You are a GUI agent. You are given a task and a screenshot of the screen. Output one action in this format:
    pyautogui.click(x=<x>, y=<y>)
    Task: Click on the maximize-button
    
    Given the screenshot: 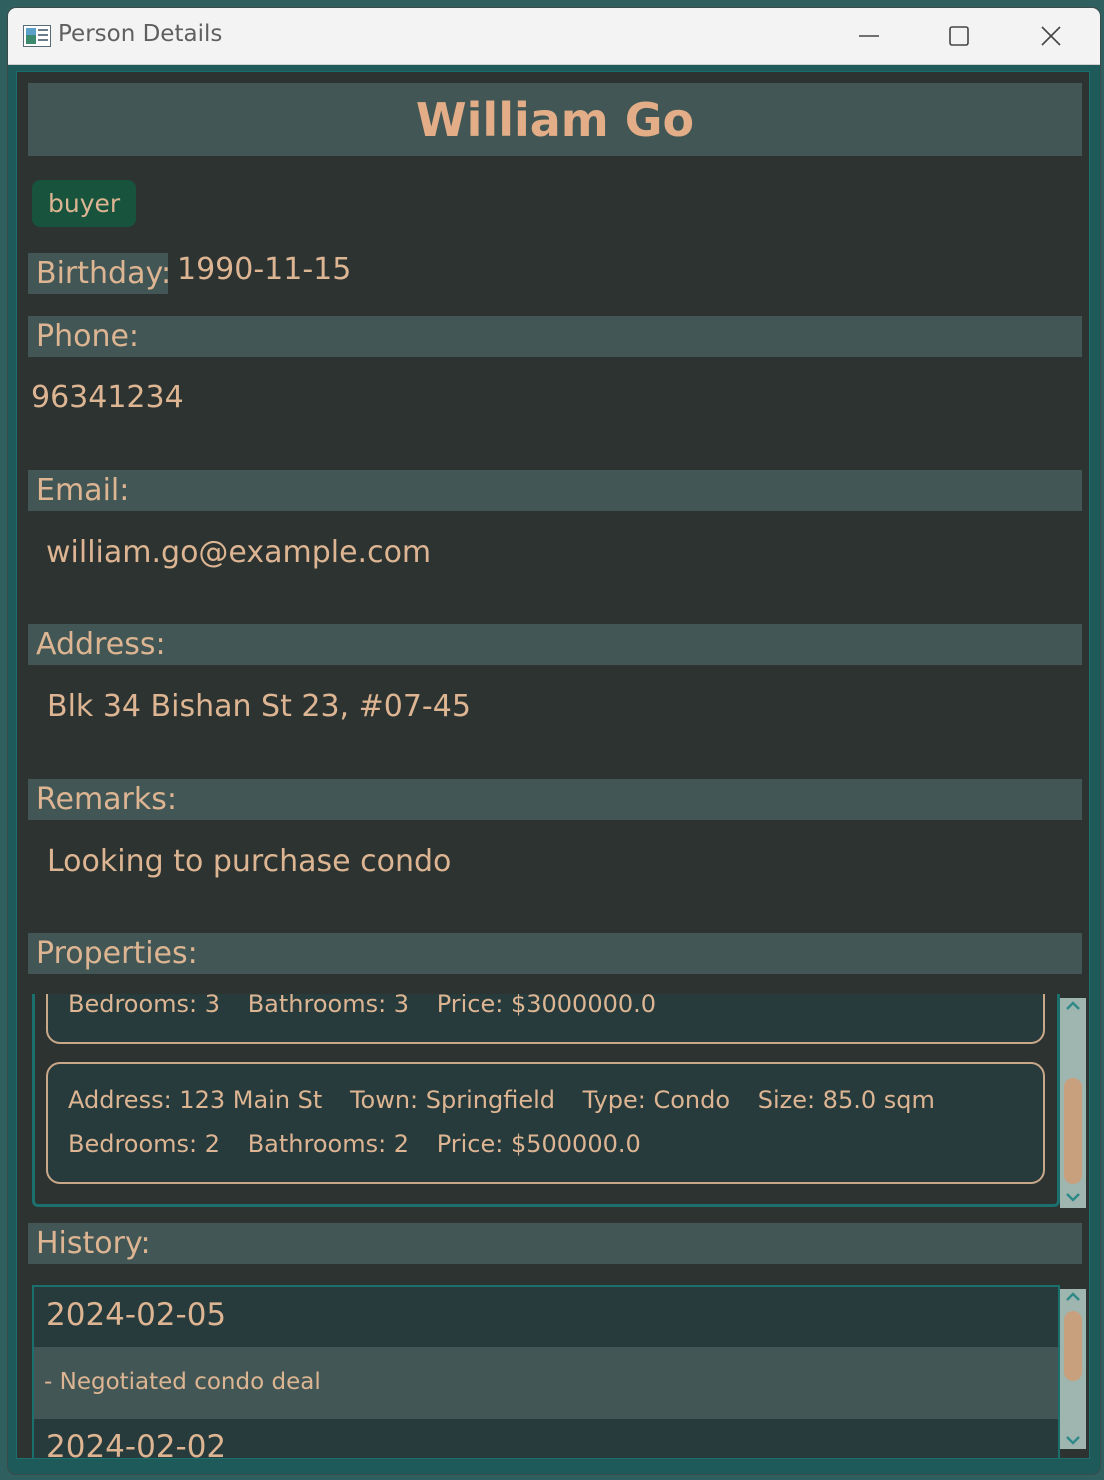 What is the action you would take?
    pyautogui.click(x=959, y=36)
    